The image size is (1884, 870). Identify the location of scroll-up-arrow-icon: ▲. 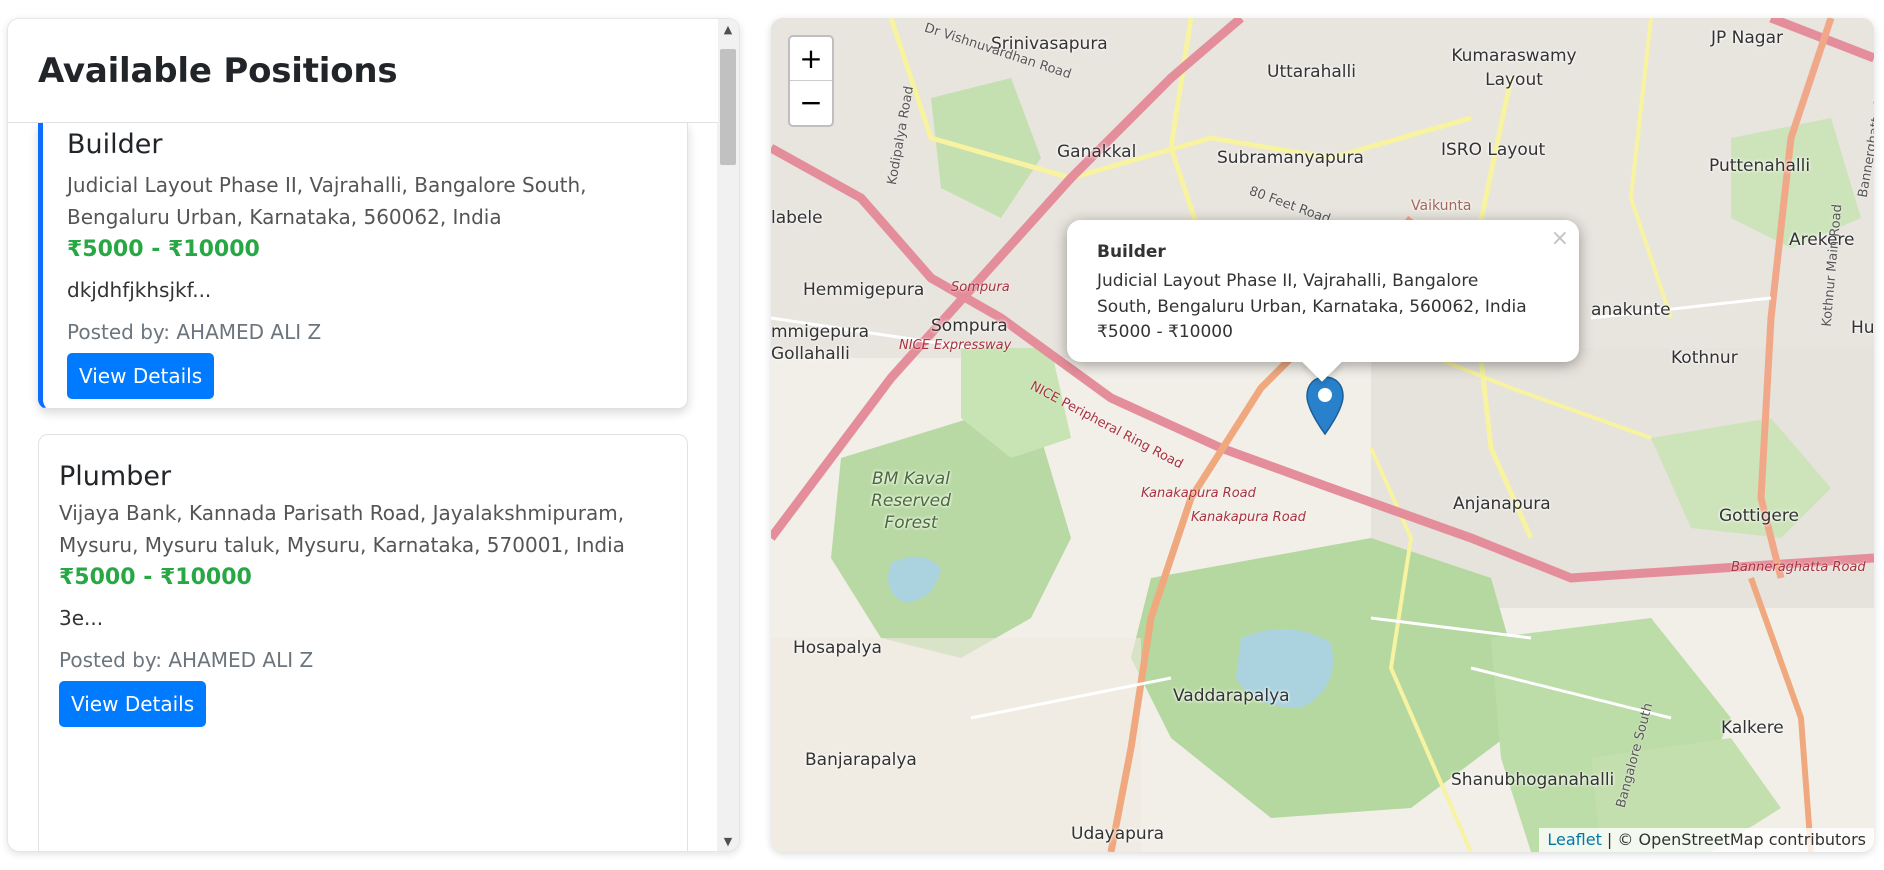
(728, 30).